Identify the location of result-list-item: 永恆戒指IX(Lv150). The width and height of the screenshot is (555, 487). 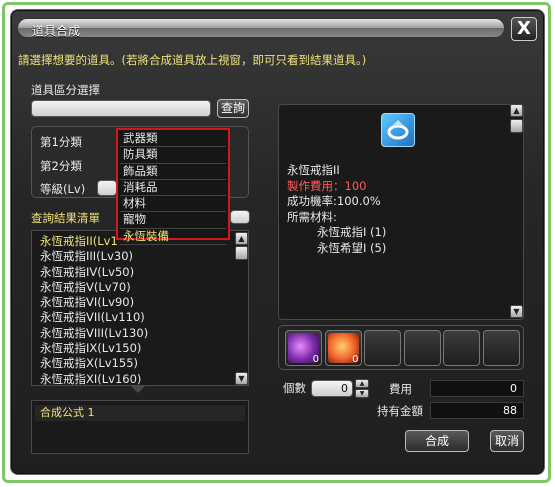
(140, 348).